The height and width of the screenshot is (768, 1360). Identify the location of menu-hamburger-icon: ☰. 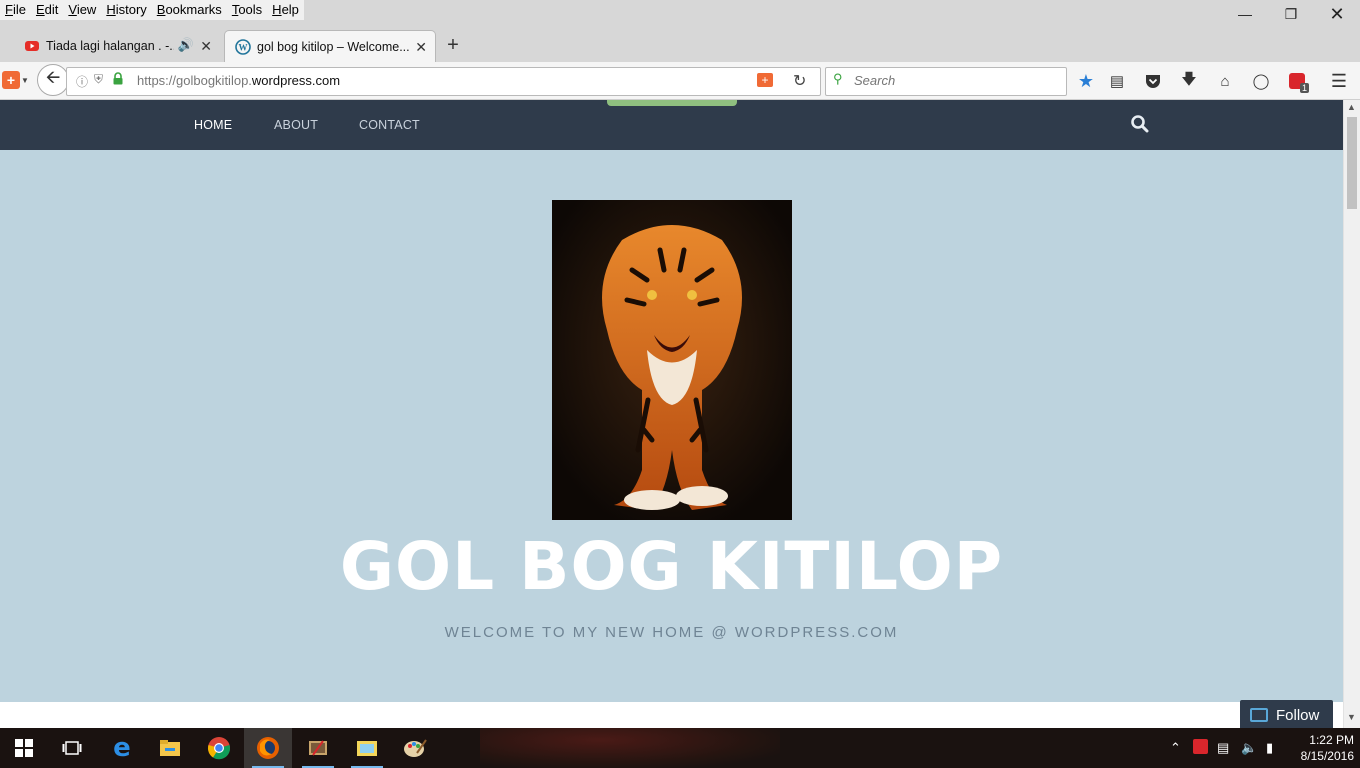
(1339, 81).